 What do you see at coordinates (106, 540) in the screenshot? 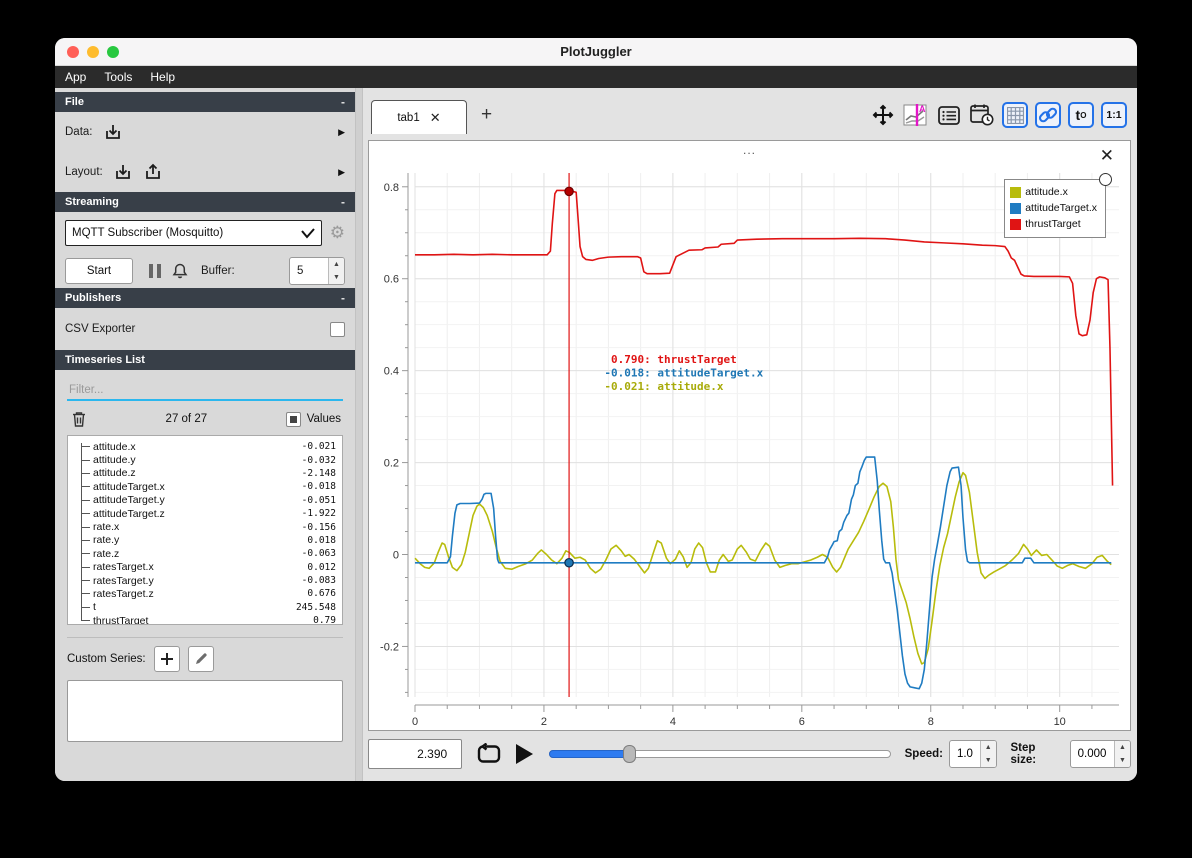
I see `series-name: rate.y` at bounding box center [106, 540].